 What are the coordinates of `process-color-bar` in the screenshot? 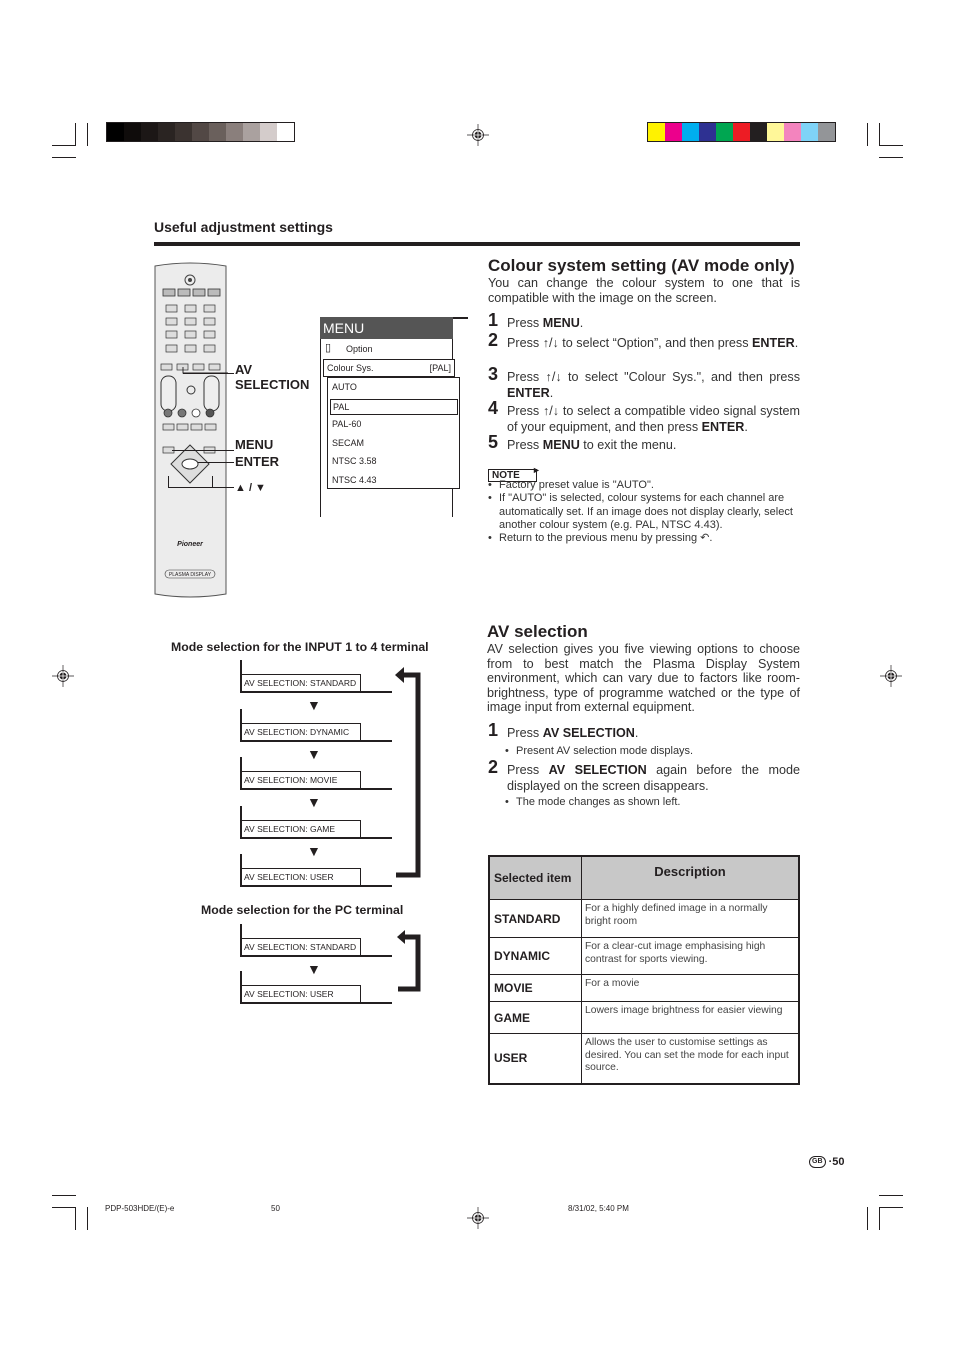 It's located at (741, 132).